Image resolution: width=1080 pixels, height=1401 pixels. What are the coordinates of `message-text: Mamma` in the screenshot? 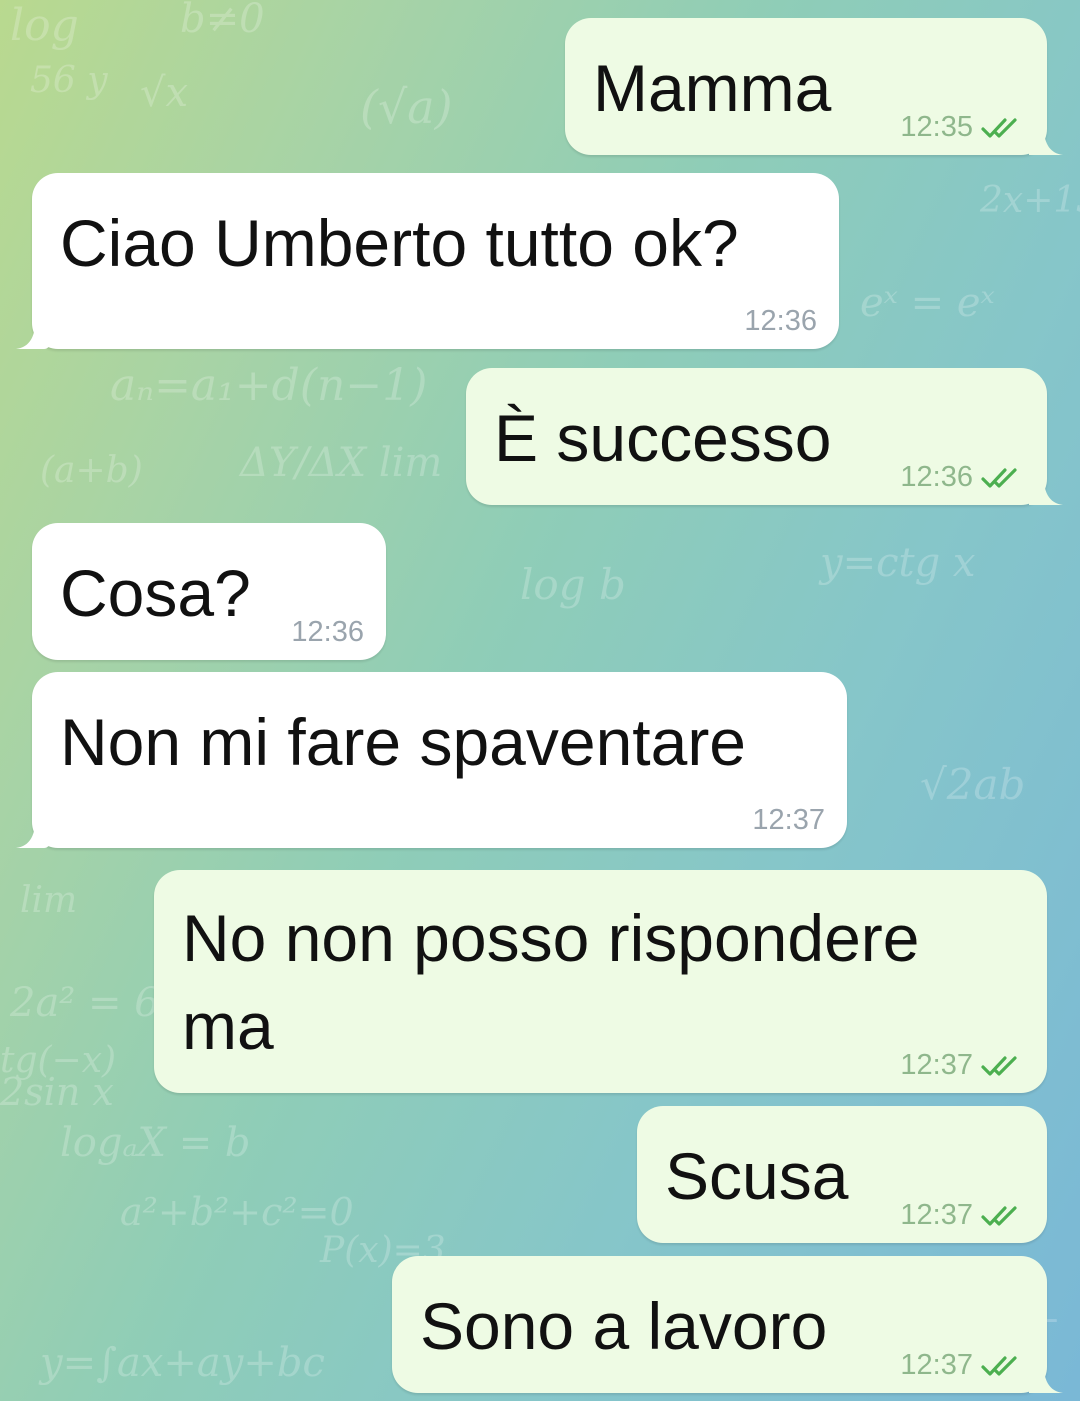 It's located at (712, 88).